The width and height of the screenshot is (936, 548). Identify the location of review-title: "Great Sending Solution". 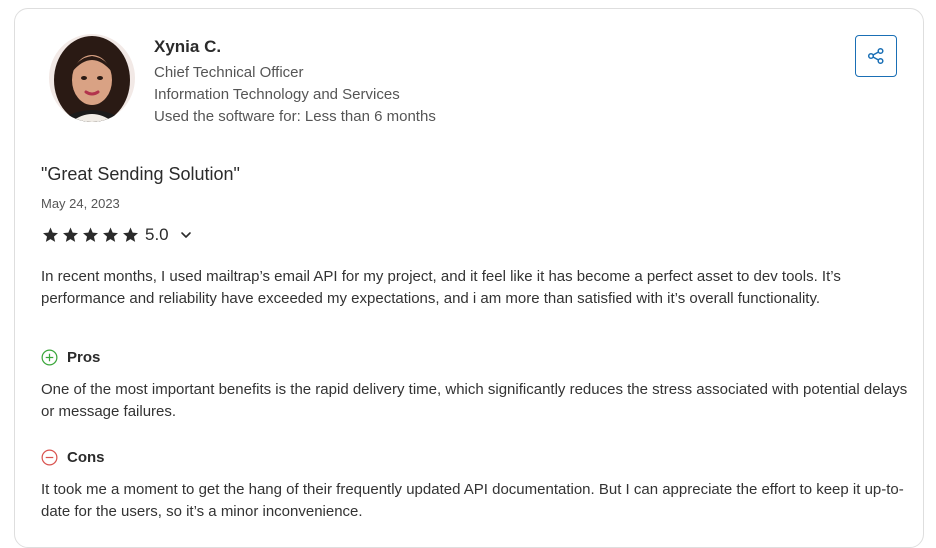
(140, 174).